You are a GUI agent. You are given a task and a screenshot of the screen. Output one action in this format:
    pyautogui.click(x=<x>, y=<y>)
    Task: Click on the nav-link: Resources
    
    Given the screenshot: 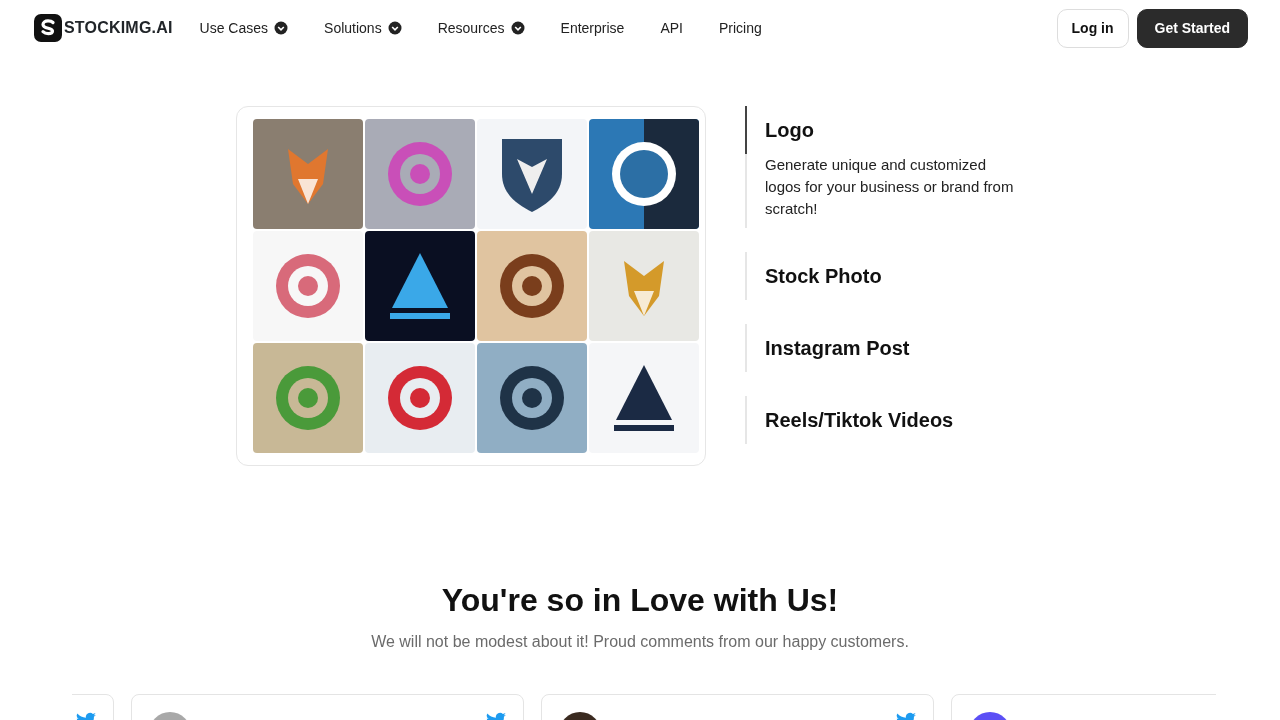 What is the action you would take?
    pyautogui.click(x=481, y=28)
    